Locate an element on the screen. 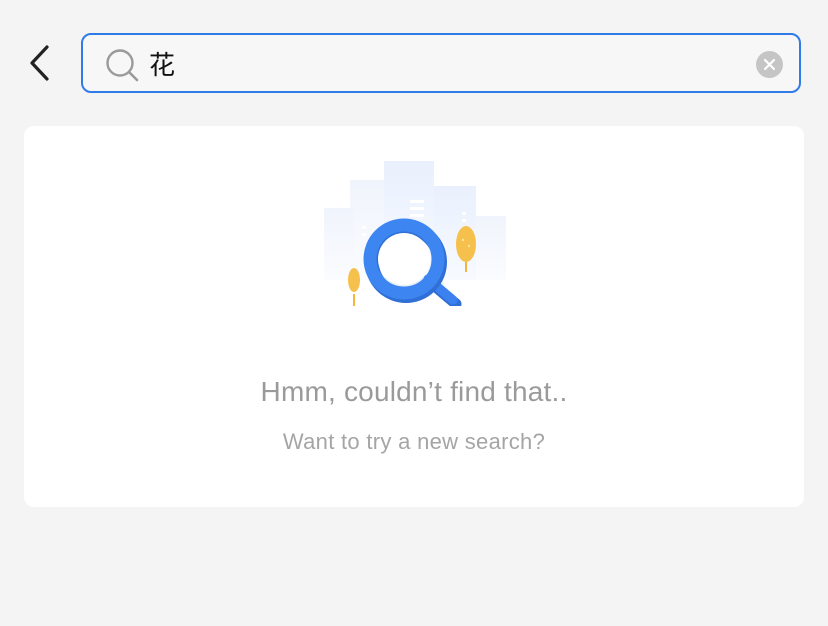  empty-state-subtitle: Want to try a new search? is located at coordinates (414, 441).